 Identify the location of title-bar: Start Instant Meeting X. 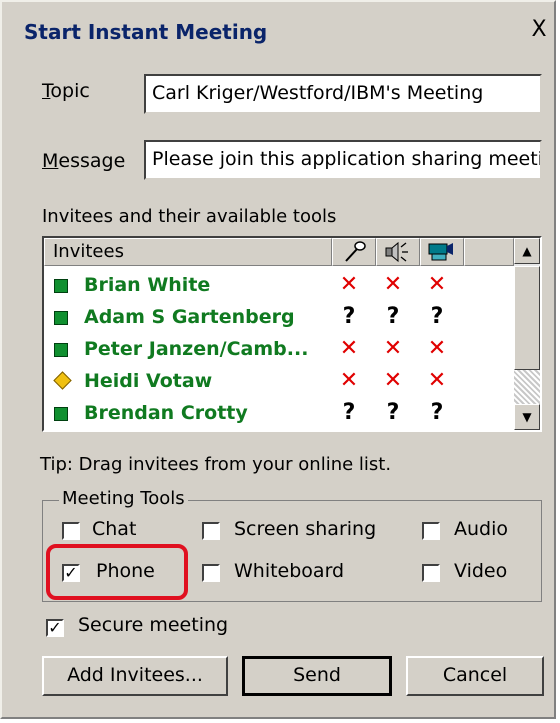
(280, 32).